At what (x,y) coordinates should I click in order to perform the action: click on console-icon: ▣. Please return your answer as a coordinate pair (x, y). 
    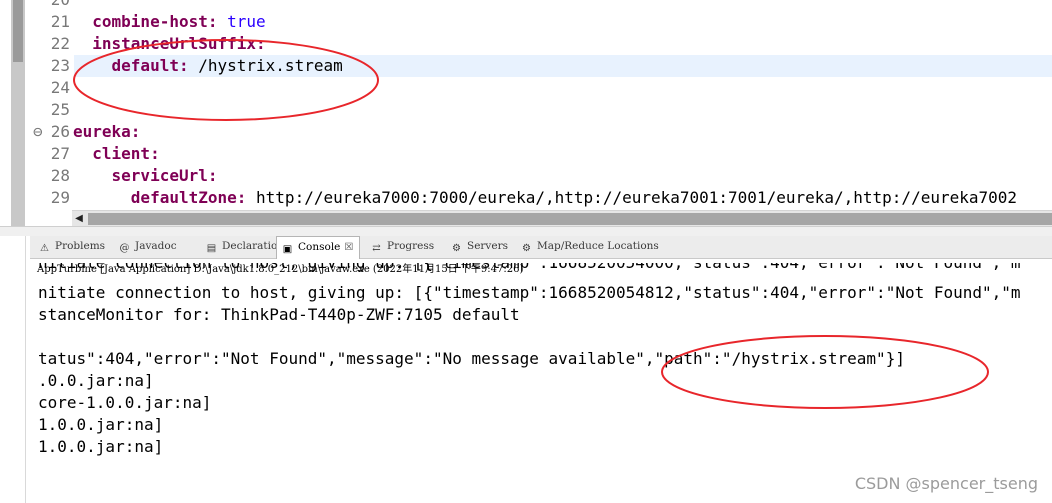
    Looking at the image, I should click on (287, 249).